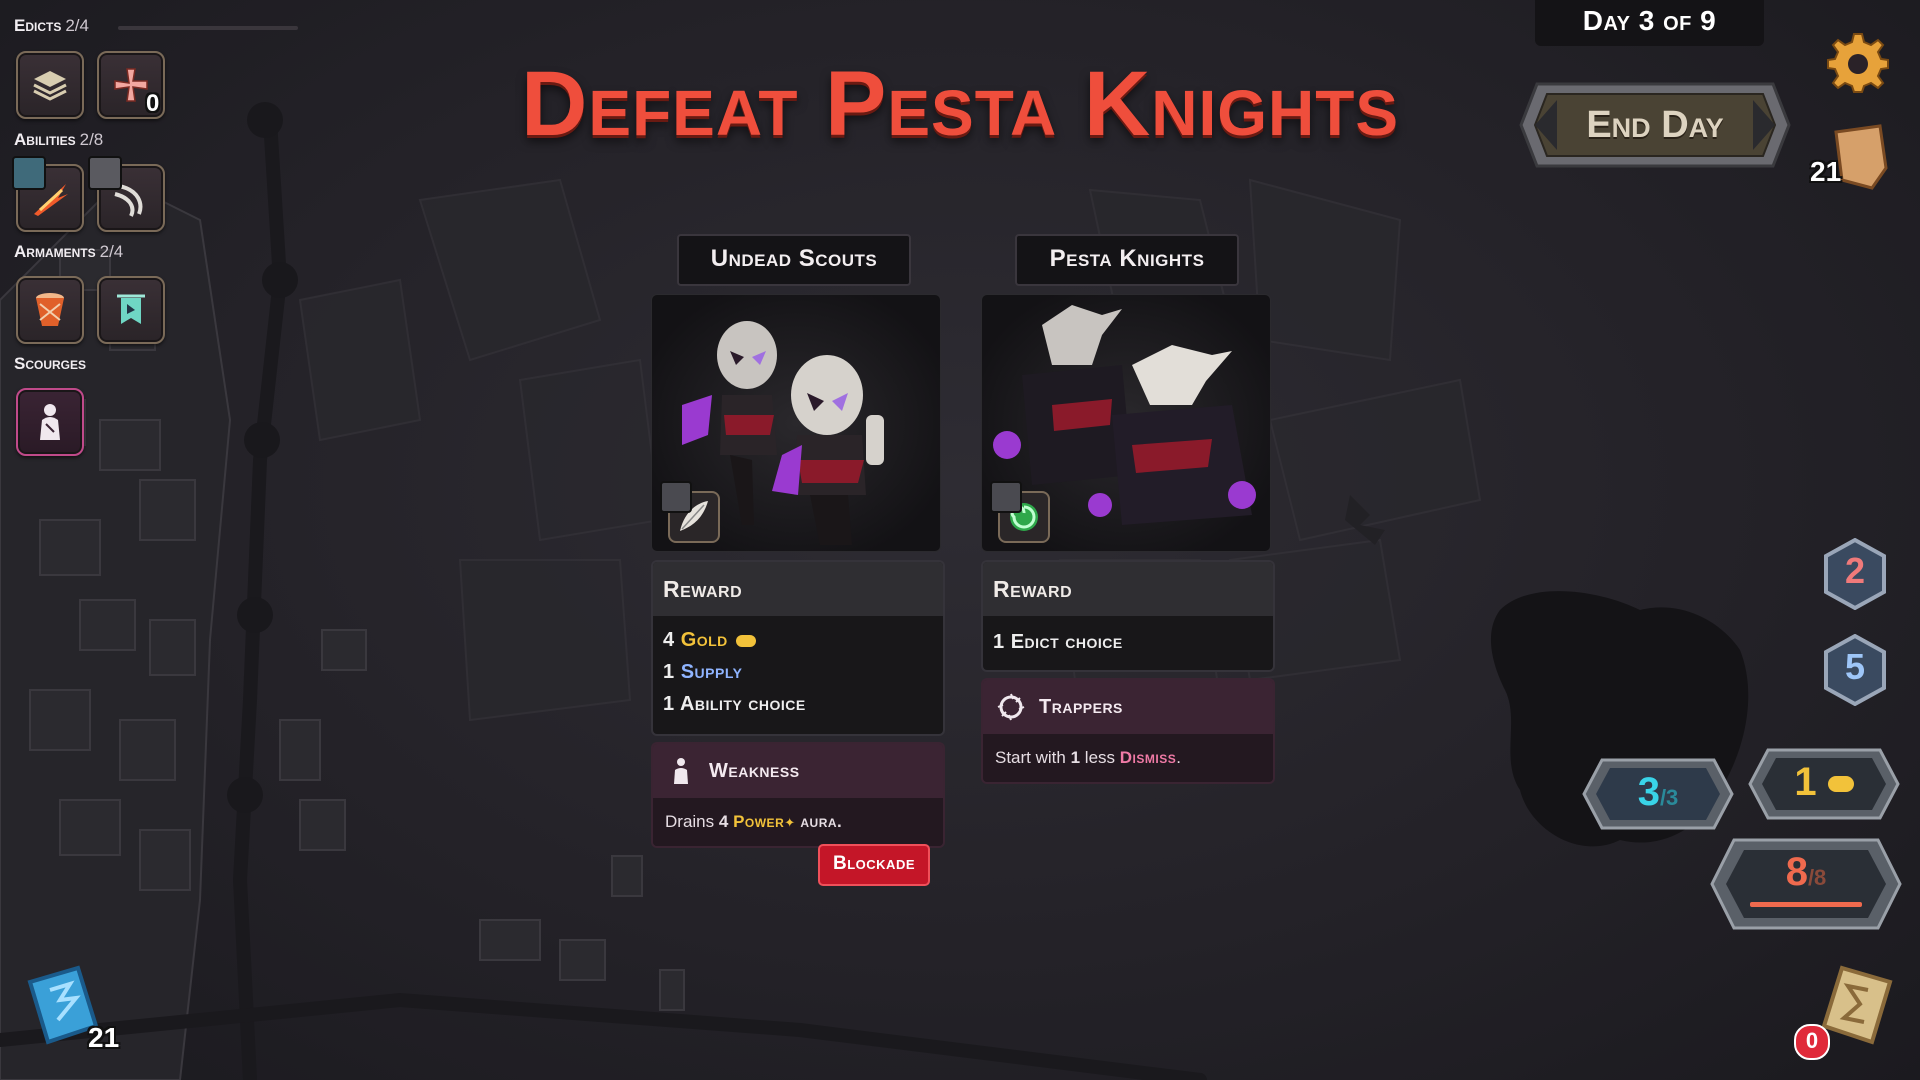 The image size is (1920, 1080). What do you see at coordinates (1649, 23) in the screenshot?
I see `day-counter: Day 3 of 9` at bounding box center [1649, 23].